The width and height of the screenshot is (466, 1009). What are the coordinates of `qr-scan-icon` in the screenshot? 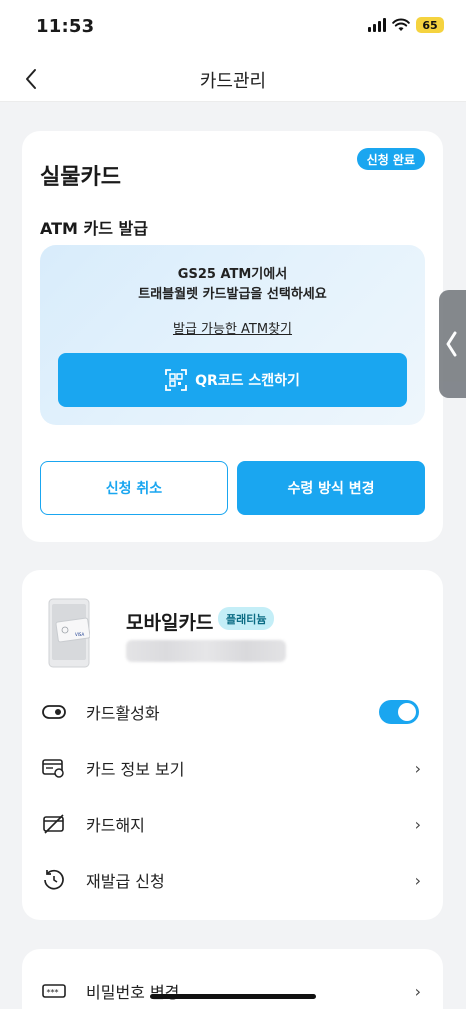 It's located at (176, 380).